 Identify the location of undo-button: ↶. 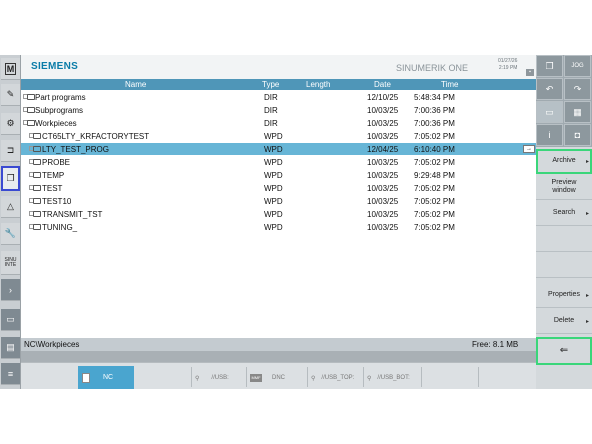
(549, 89).